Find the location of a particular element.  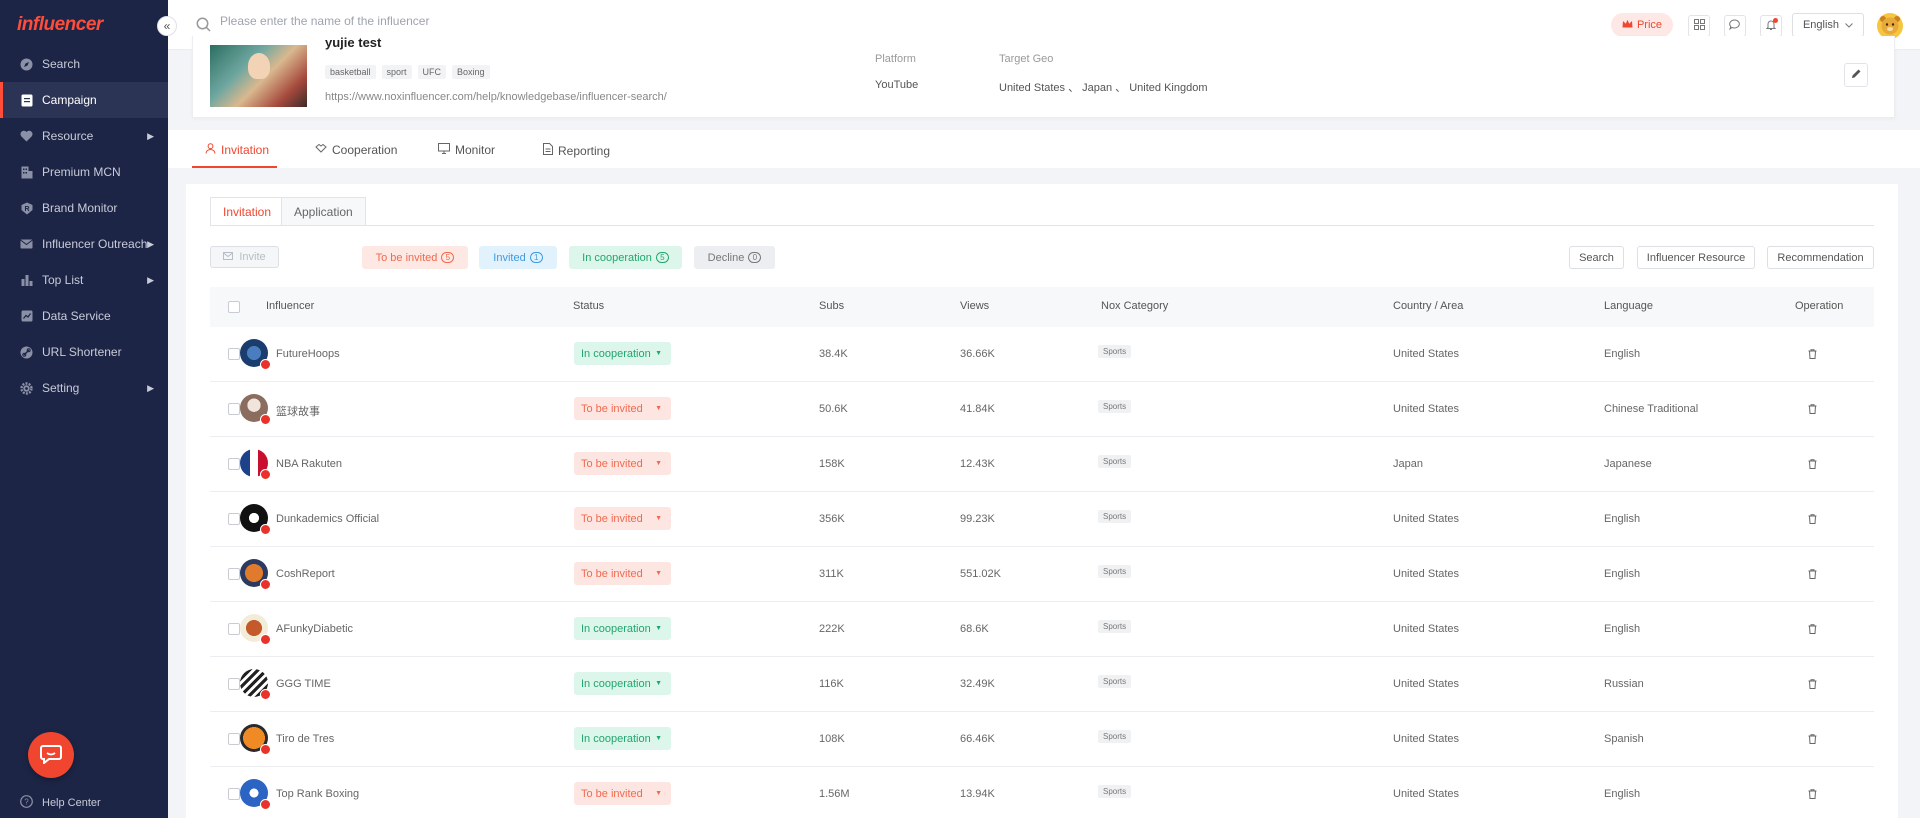

chat-support-button is located at coordinates (51, 755).